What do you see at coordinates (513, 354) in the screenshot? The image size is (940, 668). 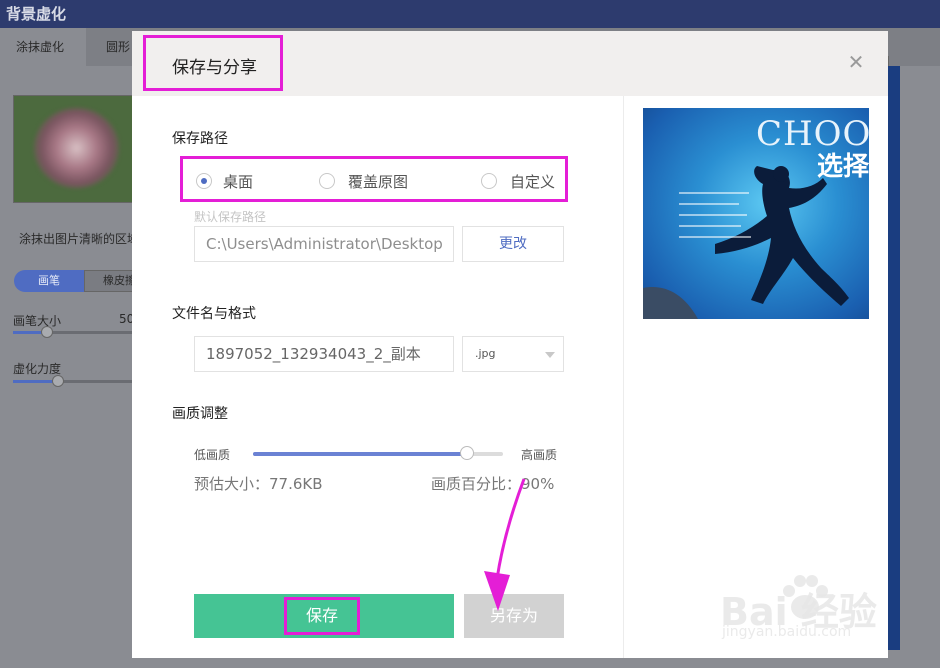 I see `format-select: .jpg` at bounding box center [513, 354].